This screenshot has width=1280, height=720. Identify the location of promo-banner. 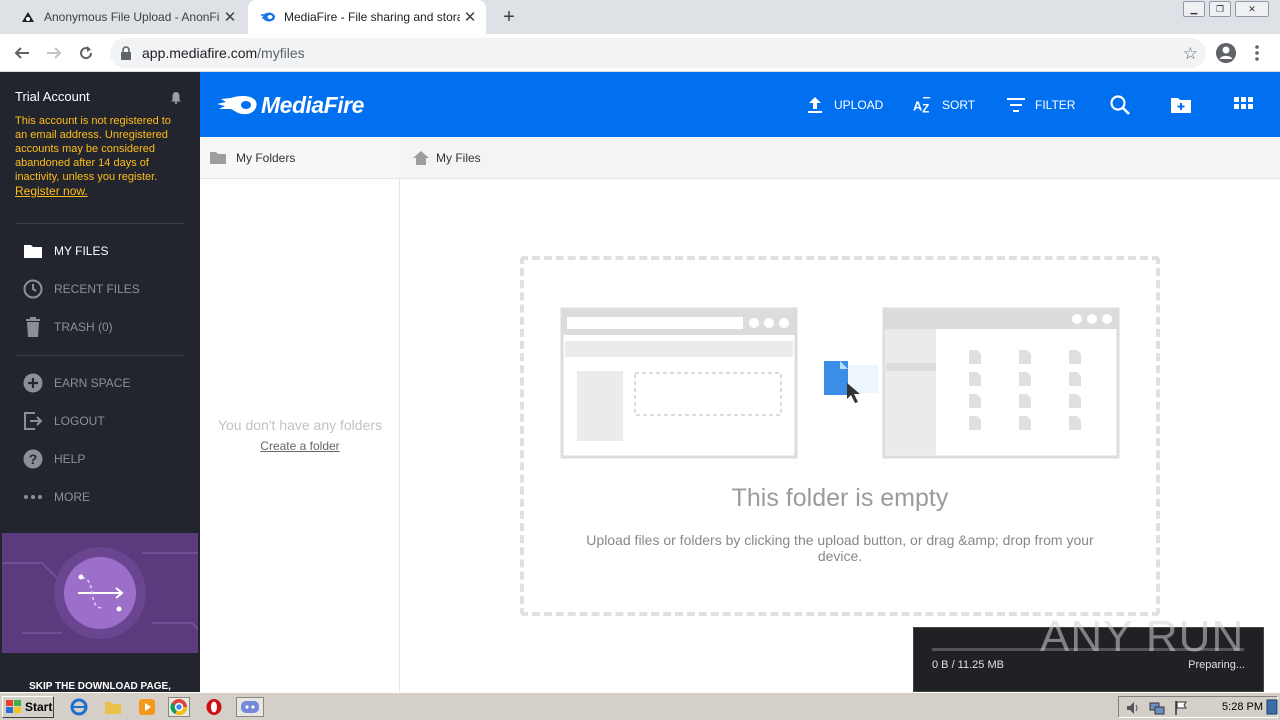
(100, 593).